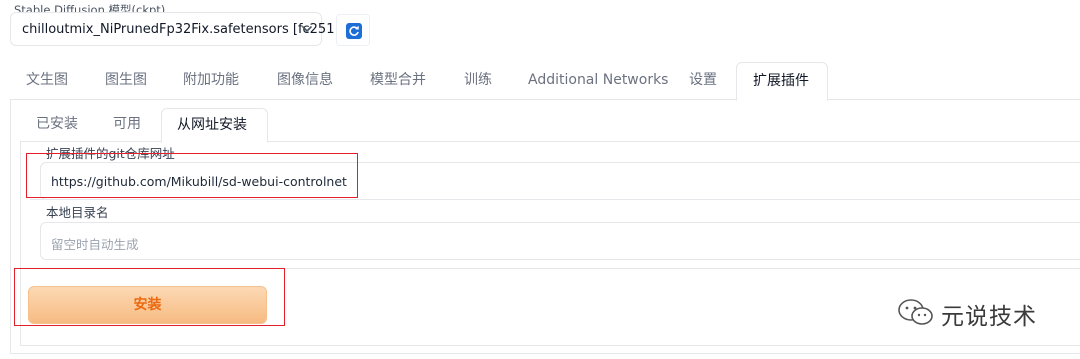 The height and width of the screenshot is (359, 1080). I want to click on tab-checkpoint-merger: 模型合并, so click(398, 80).